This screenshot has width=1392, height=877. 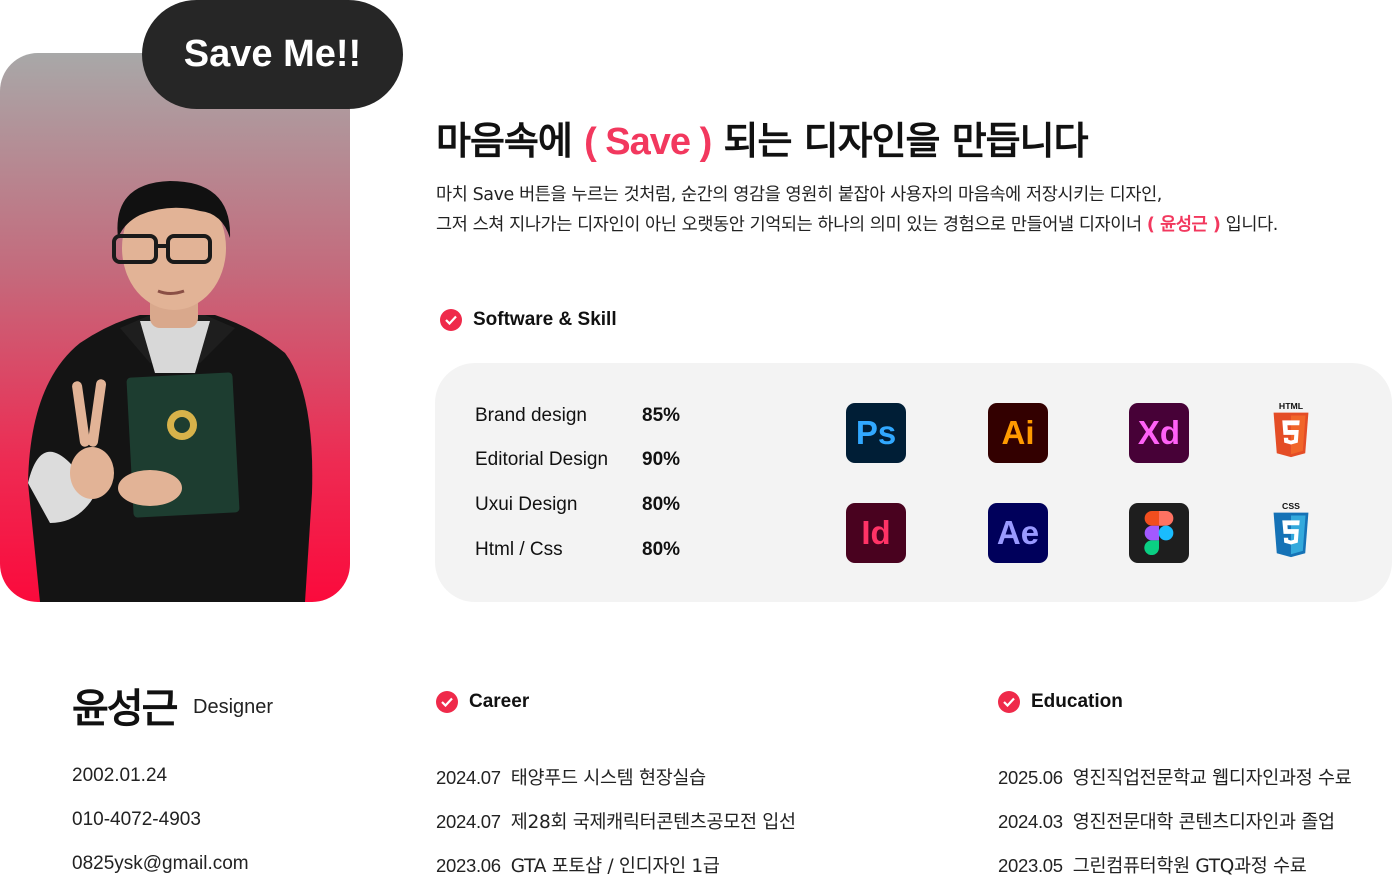 I want to click on headline-after: 되는 디자인을 만듭니다, so click(x=899, y=141).